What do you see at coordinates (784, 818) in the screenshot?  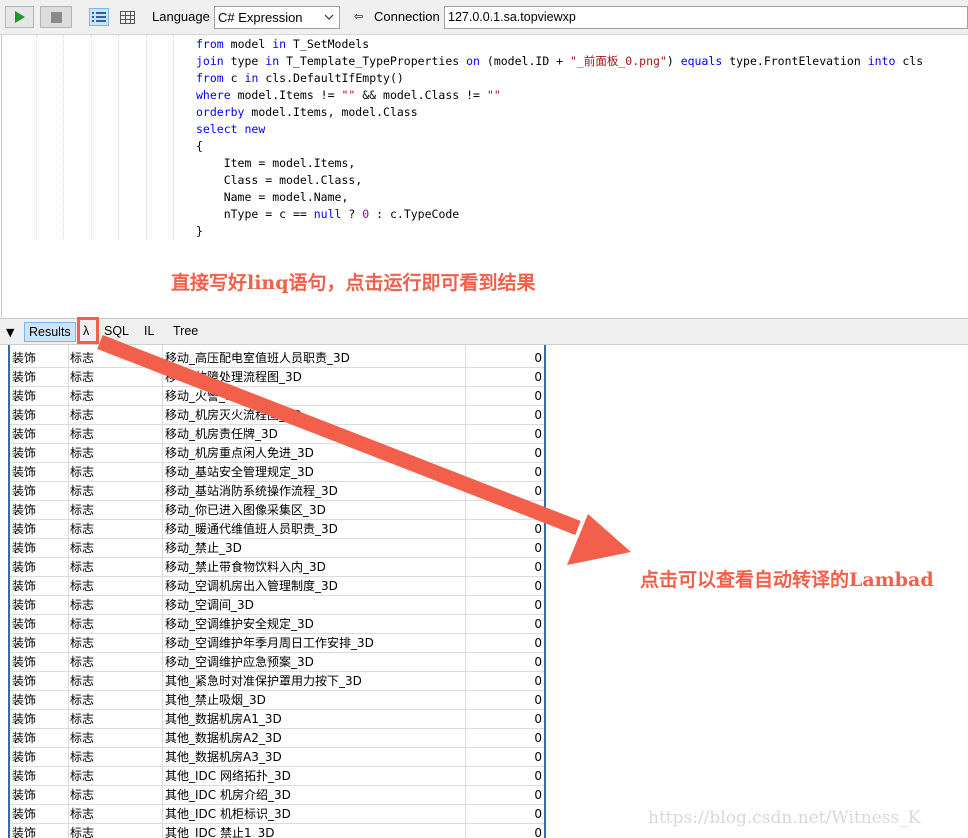 I see `watermark: https://blog.csdn.net/Witness_K` at bounding box center [784, 818].